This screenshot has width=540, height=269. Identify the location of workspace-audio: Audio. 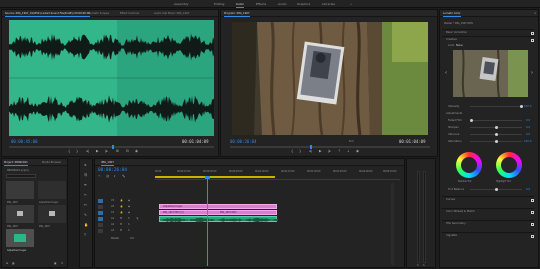
(282, 4).